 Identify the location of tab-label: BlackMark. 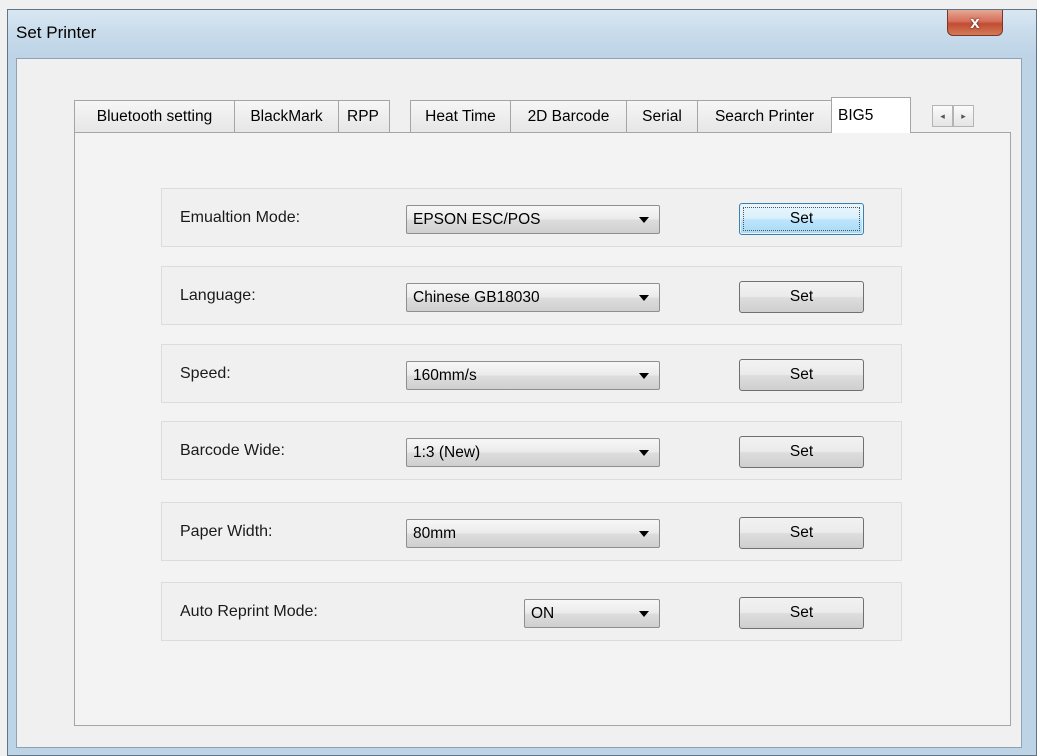
(286, 116).